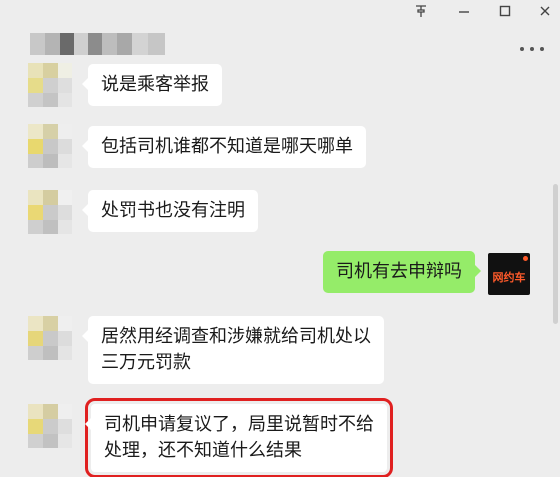 This screenshot has height=477, width=560. I want to click on message-bubble-received: 说是乘客举报, so click(152, 85).